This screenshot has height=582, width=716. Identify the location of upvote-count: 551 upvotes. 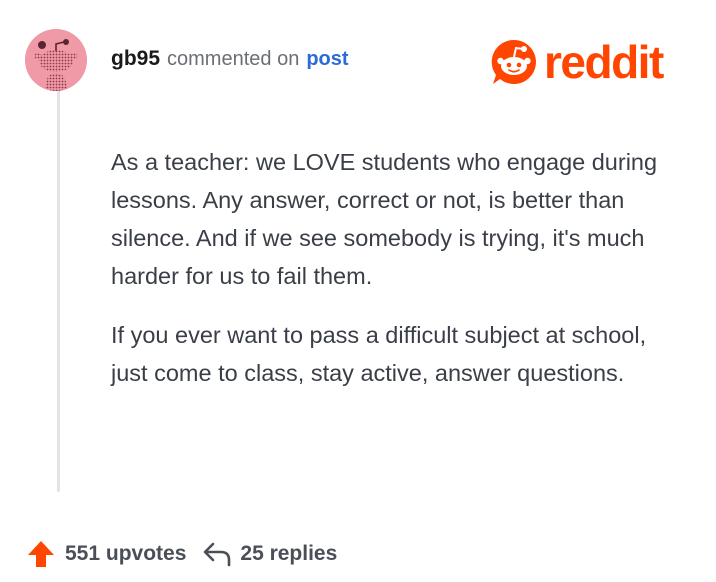
(126, 553).